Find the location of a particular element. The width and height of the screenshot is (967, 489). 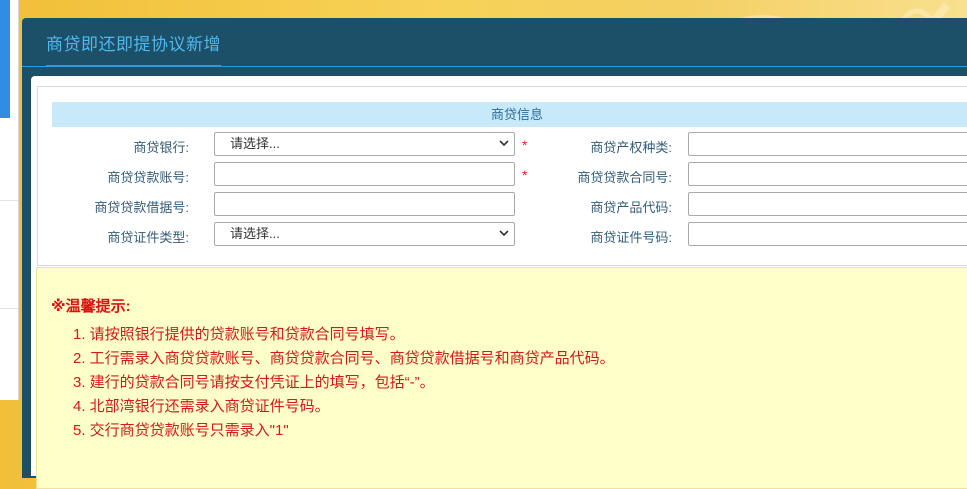

id-number-label: 商贷证件号码: is located at coordinates (631, 237).